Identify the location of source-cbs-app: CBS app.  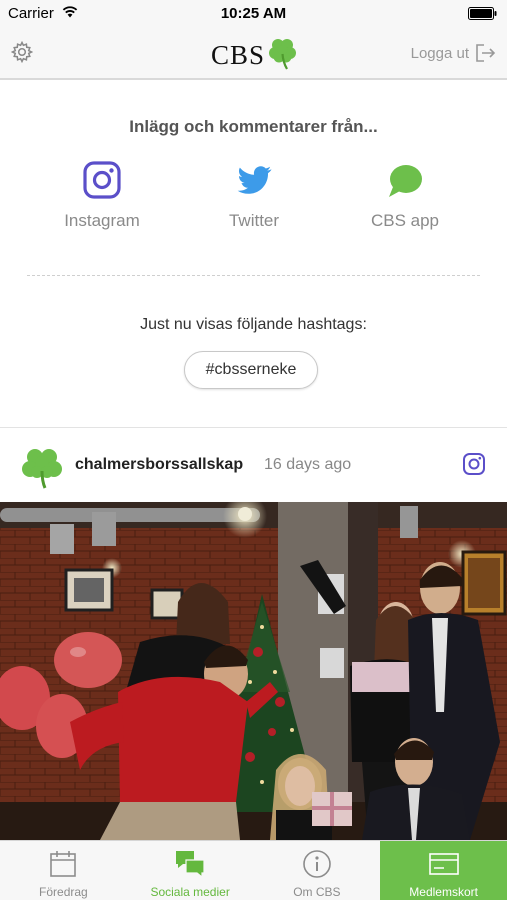
(405, 195).